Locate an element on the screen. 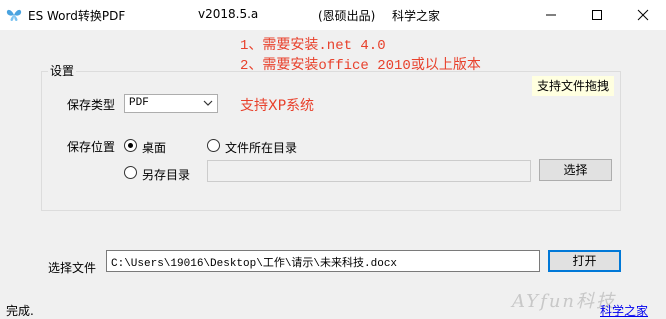 Image resolution: width=666 pixels, height=319 pixels. close-button is located at coordinates (643, 15).